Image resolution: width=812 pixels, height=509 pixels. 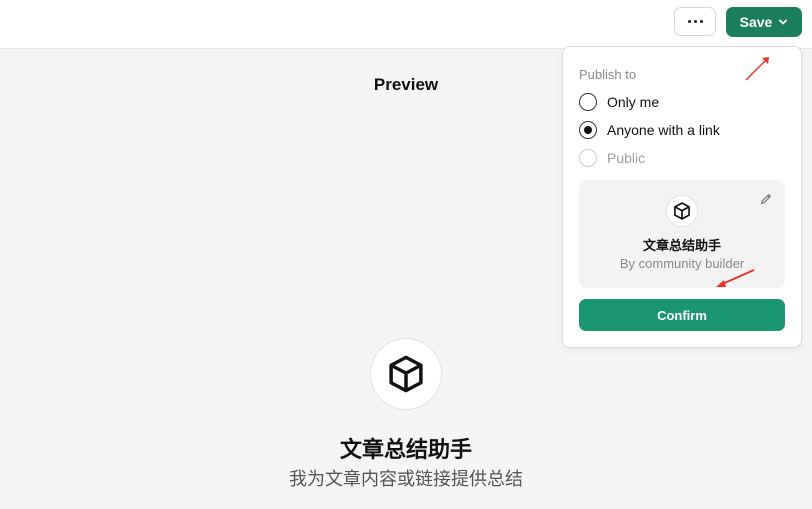 I want to click on radio-label: Anyone with a link, so click(x=663, y=130).